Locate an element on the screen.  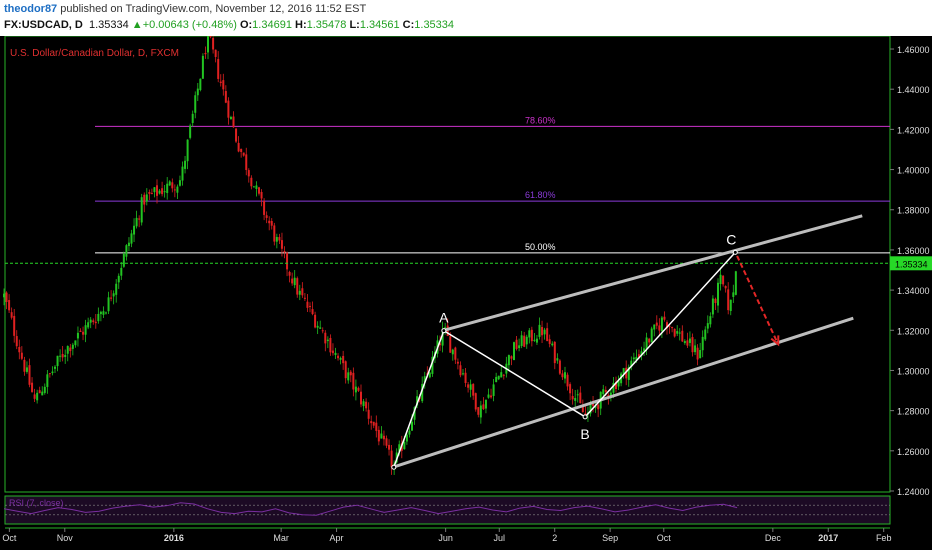
low-label: L: is located at coordinates (354, 25).